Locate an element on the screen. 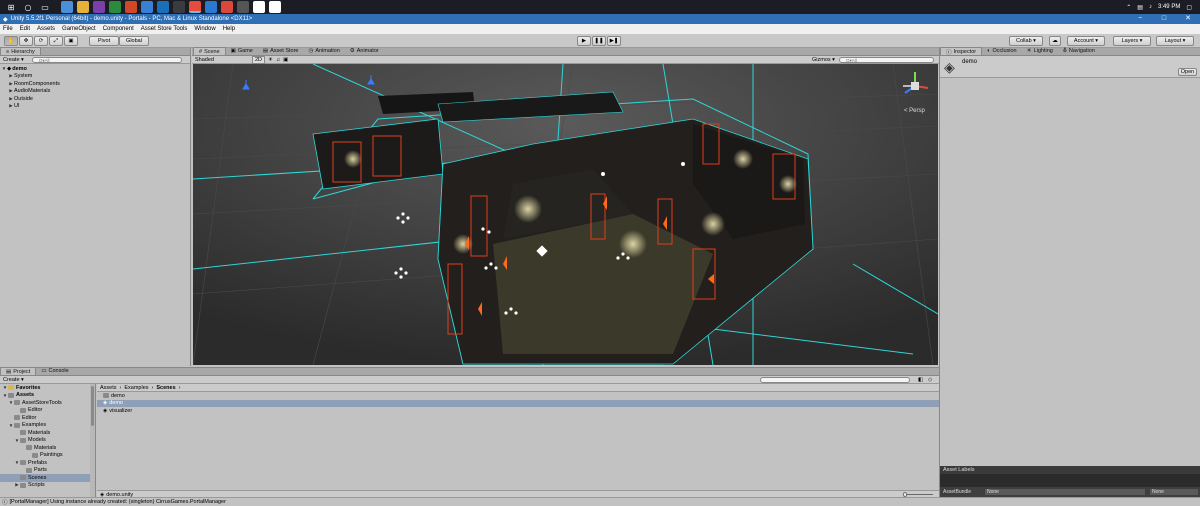 The width and height of the screenshot is (1200, 506). project-search-input is located at coordinates (835, 380).